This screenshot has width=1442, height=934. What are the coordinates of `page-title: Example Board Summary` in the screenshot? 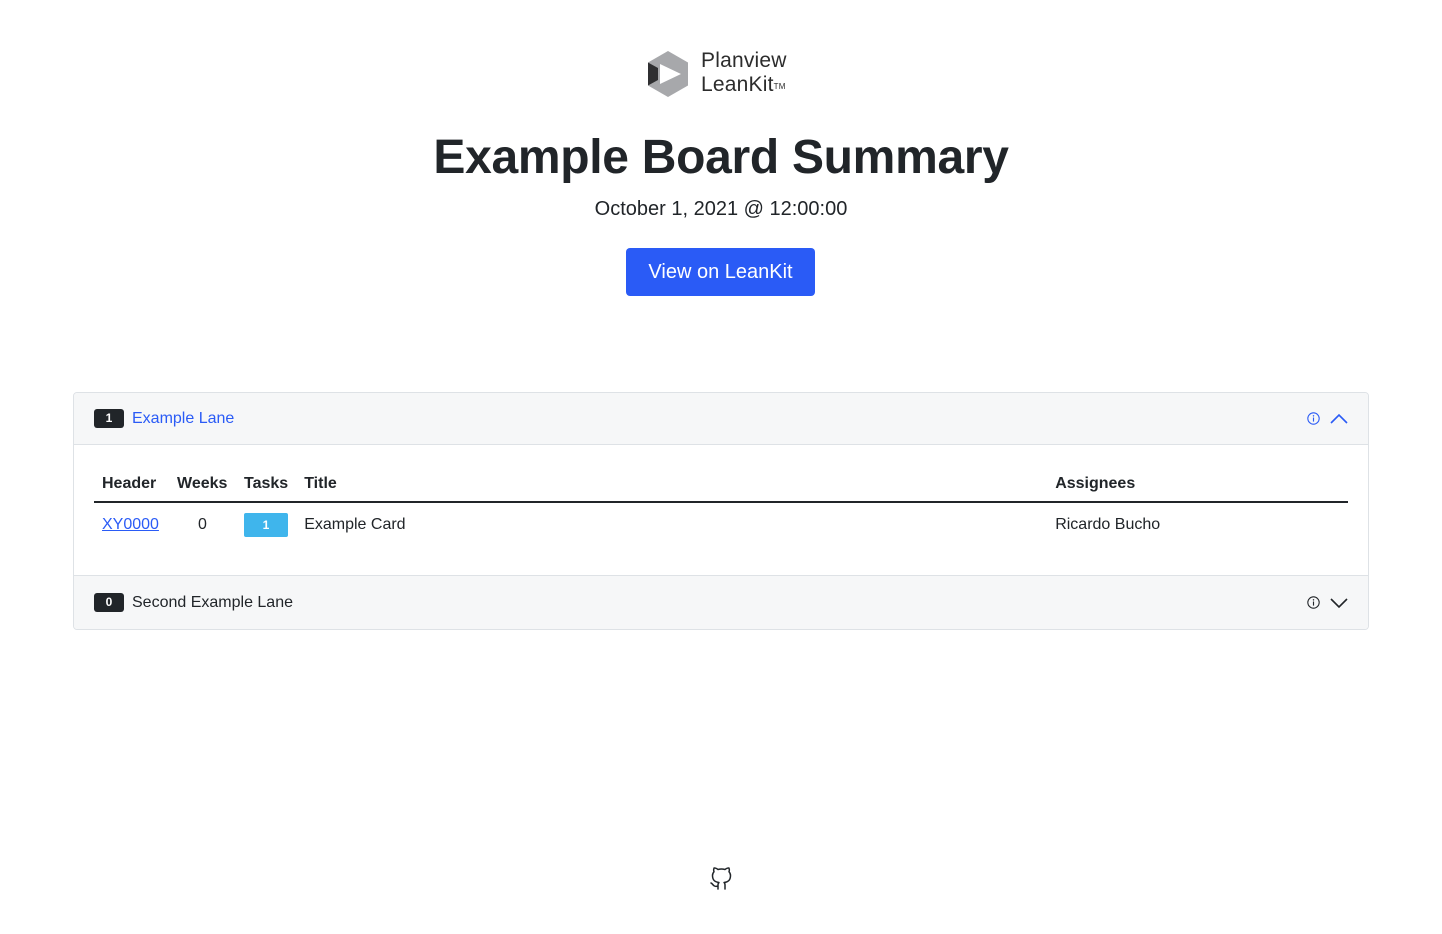 It's located at (721, 157).